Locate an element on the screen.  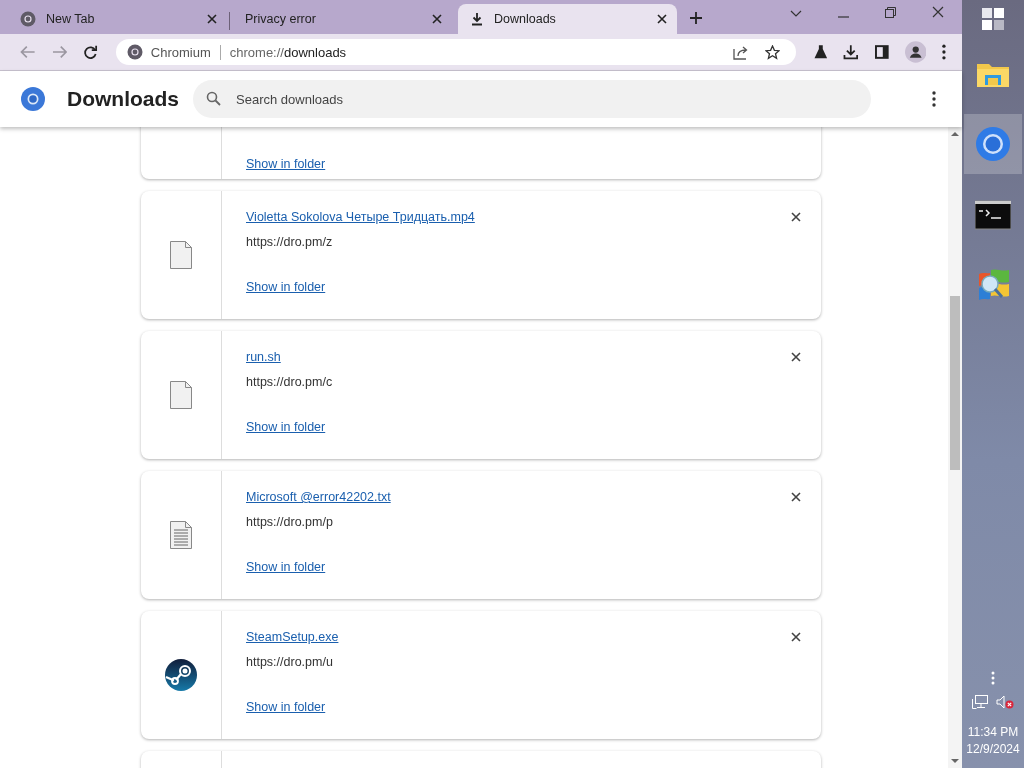
scrollbar is located at coordinates (955, 447).